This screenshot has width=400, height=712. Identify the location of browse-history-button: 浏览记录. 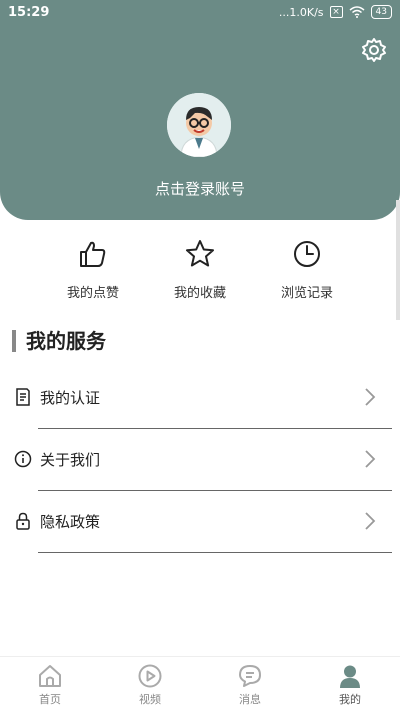
(307, 269).